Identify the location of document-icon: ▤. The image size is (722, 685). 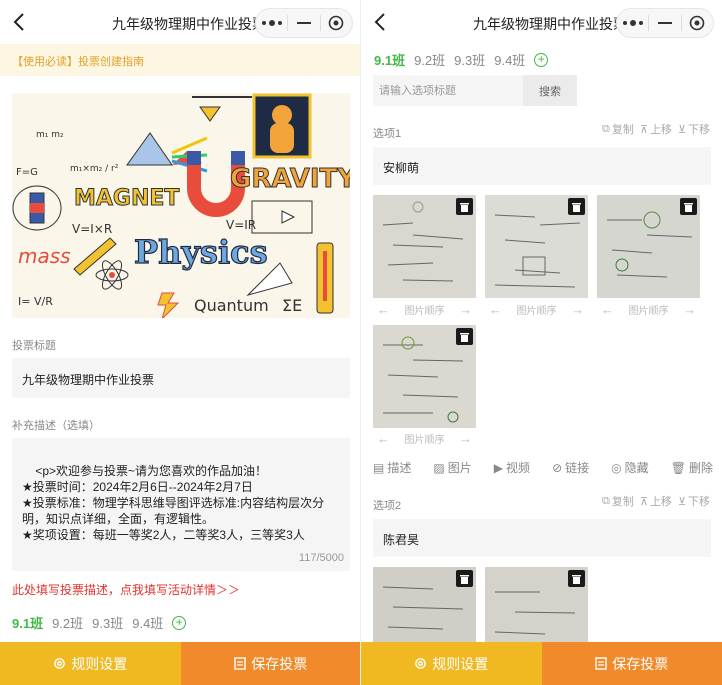
(379, 467).